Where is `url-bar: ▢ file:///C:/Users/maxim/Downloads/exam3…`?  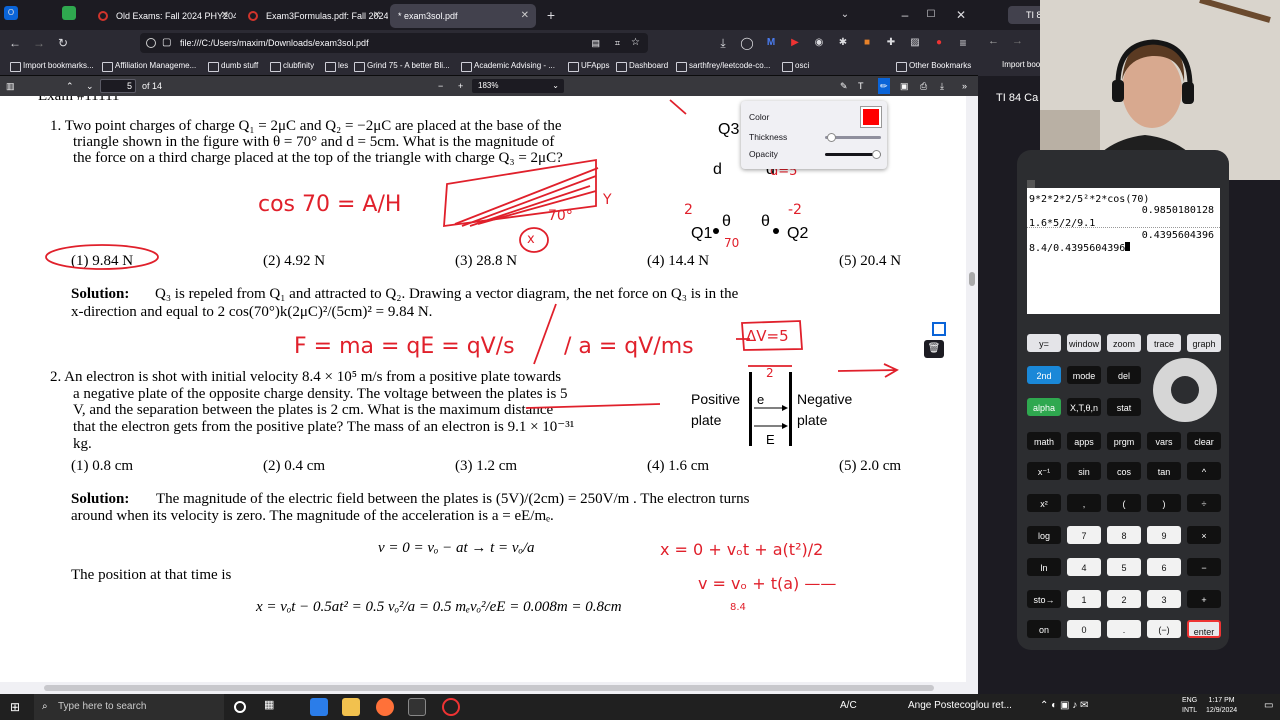
url-bar: ▢ file:///C:/Users/maxim/Downloads/exam3… is located at coordinates (394, 43).